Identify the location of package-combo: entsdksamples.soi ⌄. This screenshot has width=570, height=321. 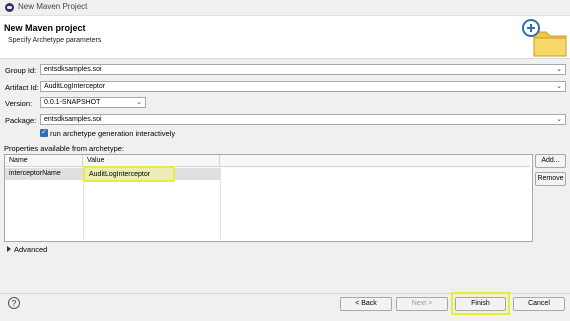
(303, 119).